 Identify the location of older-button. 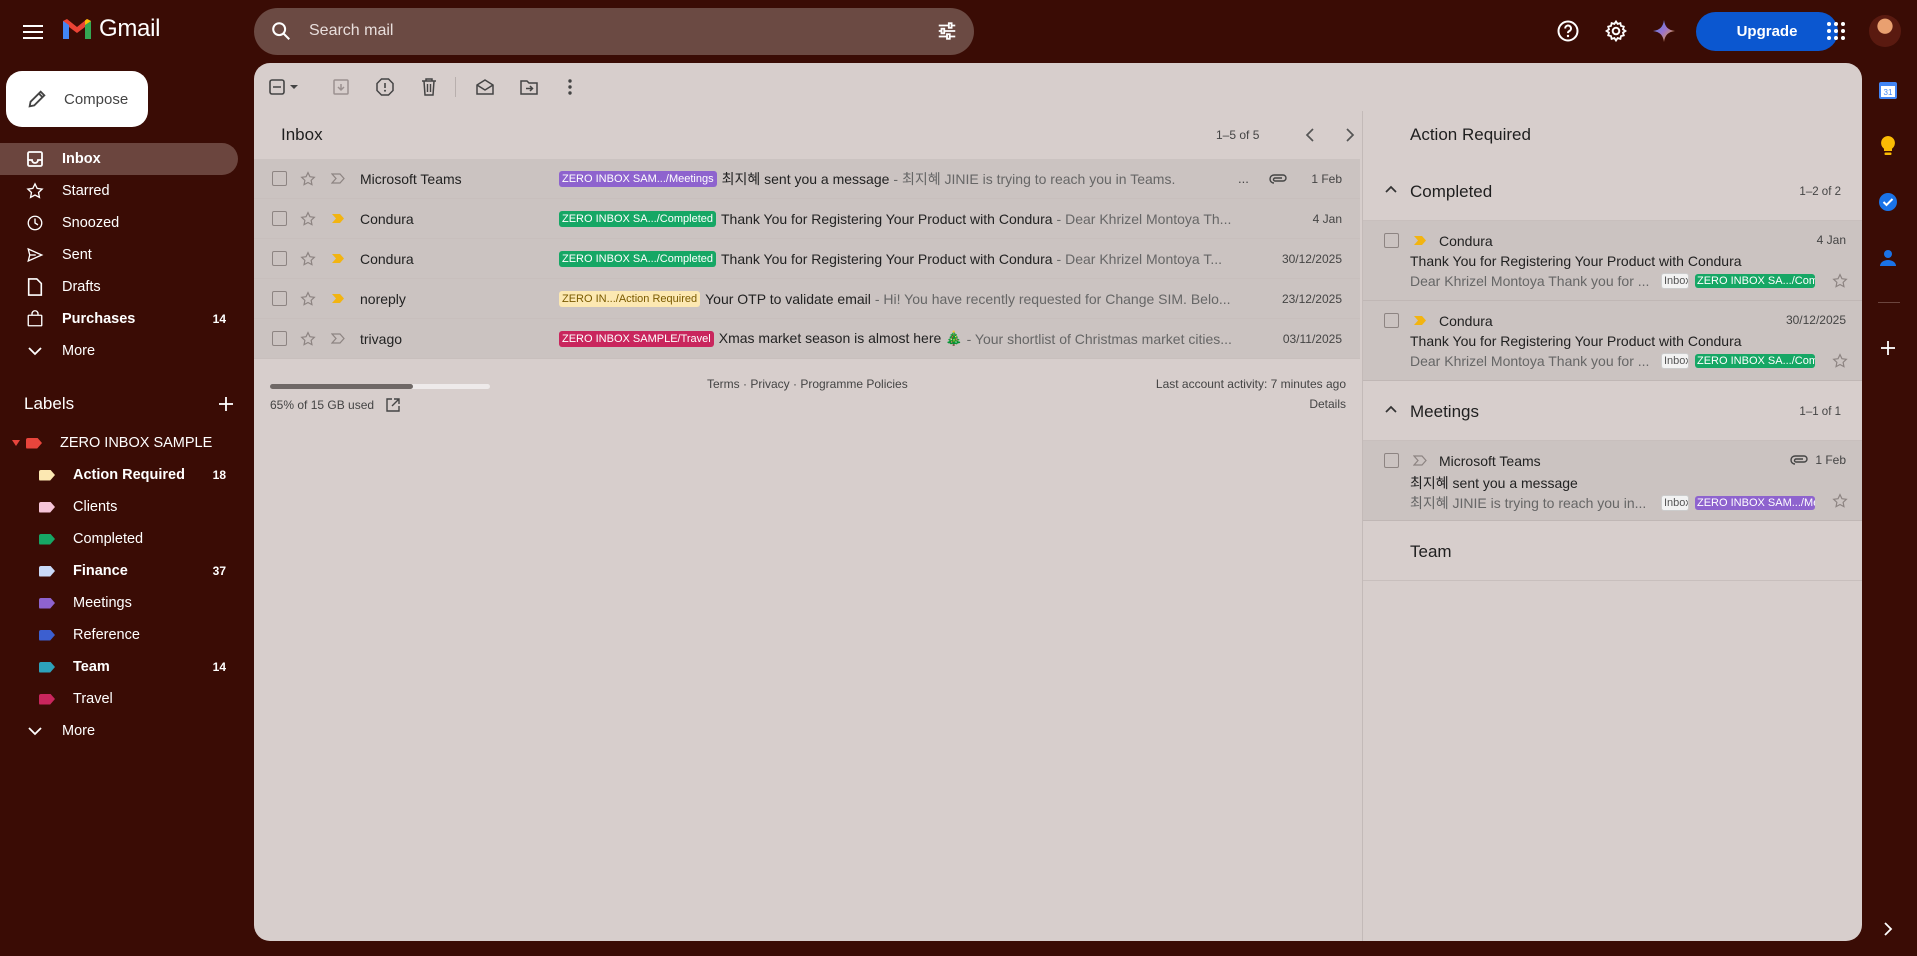
(1350, 135).